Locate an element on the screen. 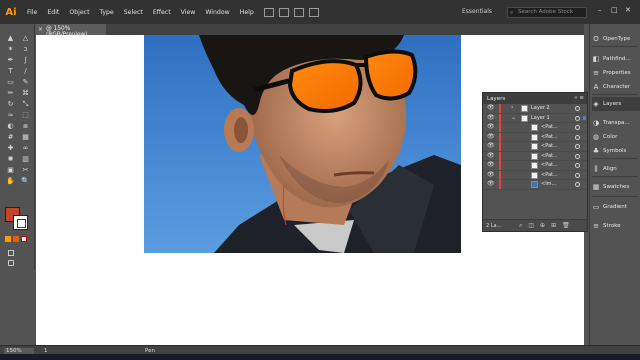  new-layer-icon: ⊞ is located at coordinates (553, 226).